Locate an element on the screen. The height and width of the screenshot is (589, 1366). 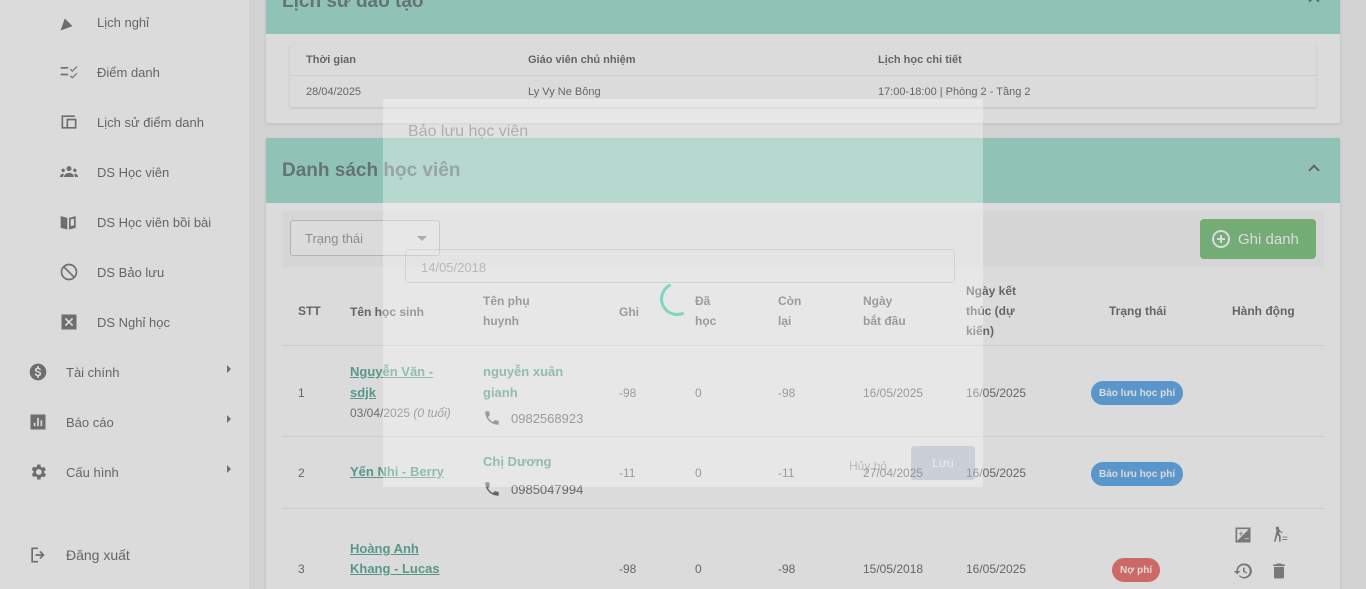
date-field-value: 14/05/2018 is located at coordinates (454, 267).